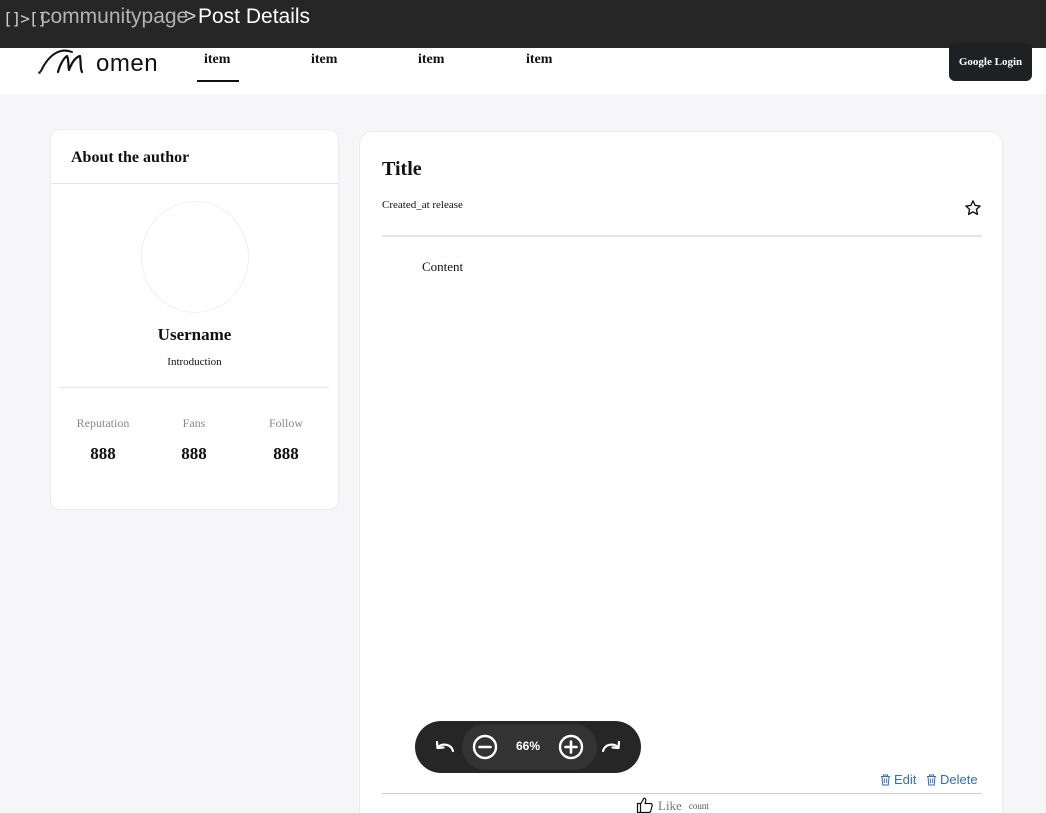 The height and width of the screenshot is (813, 1046). What do you see at coordinates (285, 423) in the screenshot?
I see `stat-follow-label: Follow` at bounding box center [285, 423].